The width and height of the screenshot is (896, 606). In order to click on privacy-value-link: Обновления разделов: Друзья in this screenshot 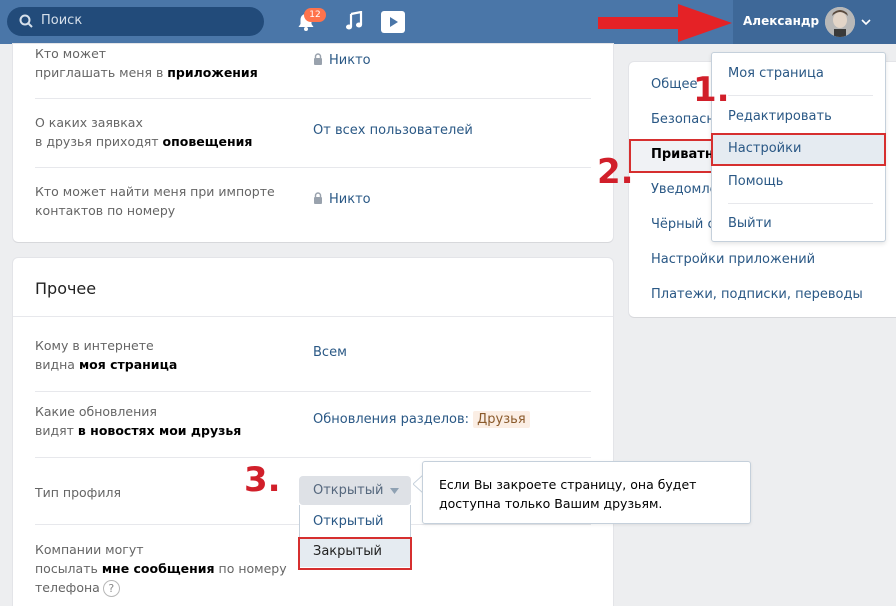, I will do `click(421, 419)`.